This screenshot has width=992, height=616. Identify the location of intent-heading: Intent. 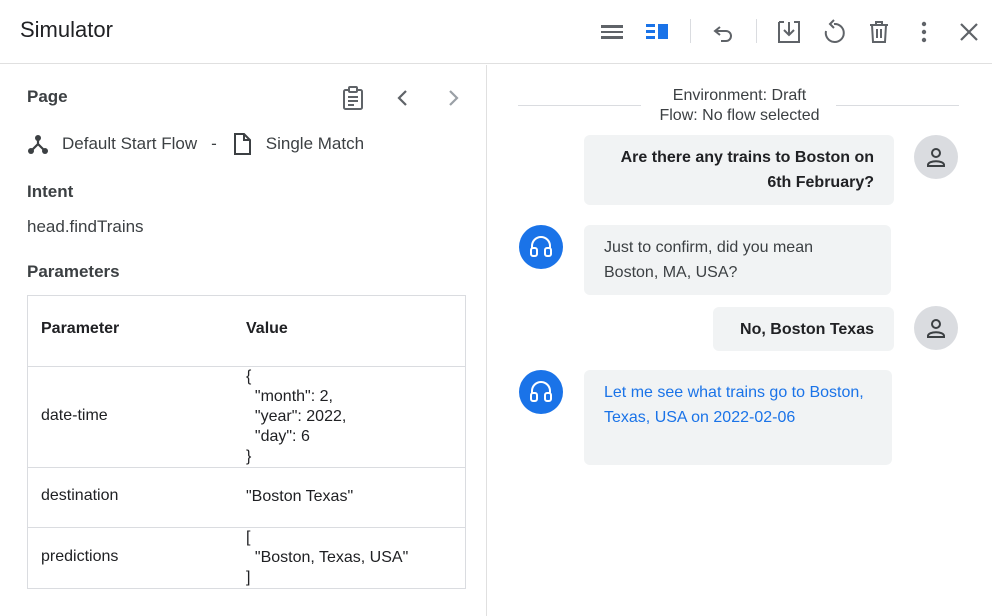
(50, 191).